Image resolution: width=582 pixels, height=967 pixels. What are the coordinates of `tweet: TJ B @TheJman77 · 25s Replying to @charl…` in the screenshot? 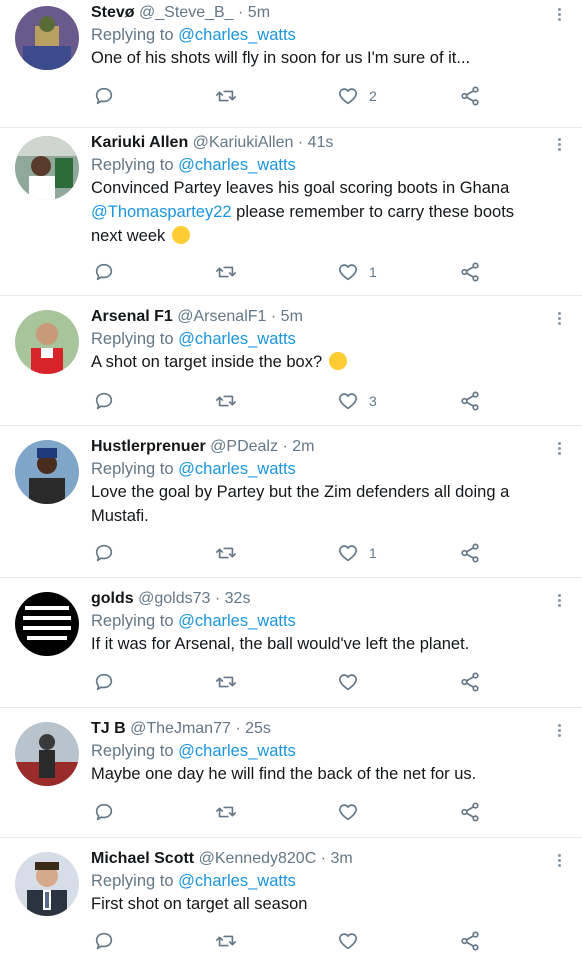 It's located at (291, 773).